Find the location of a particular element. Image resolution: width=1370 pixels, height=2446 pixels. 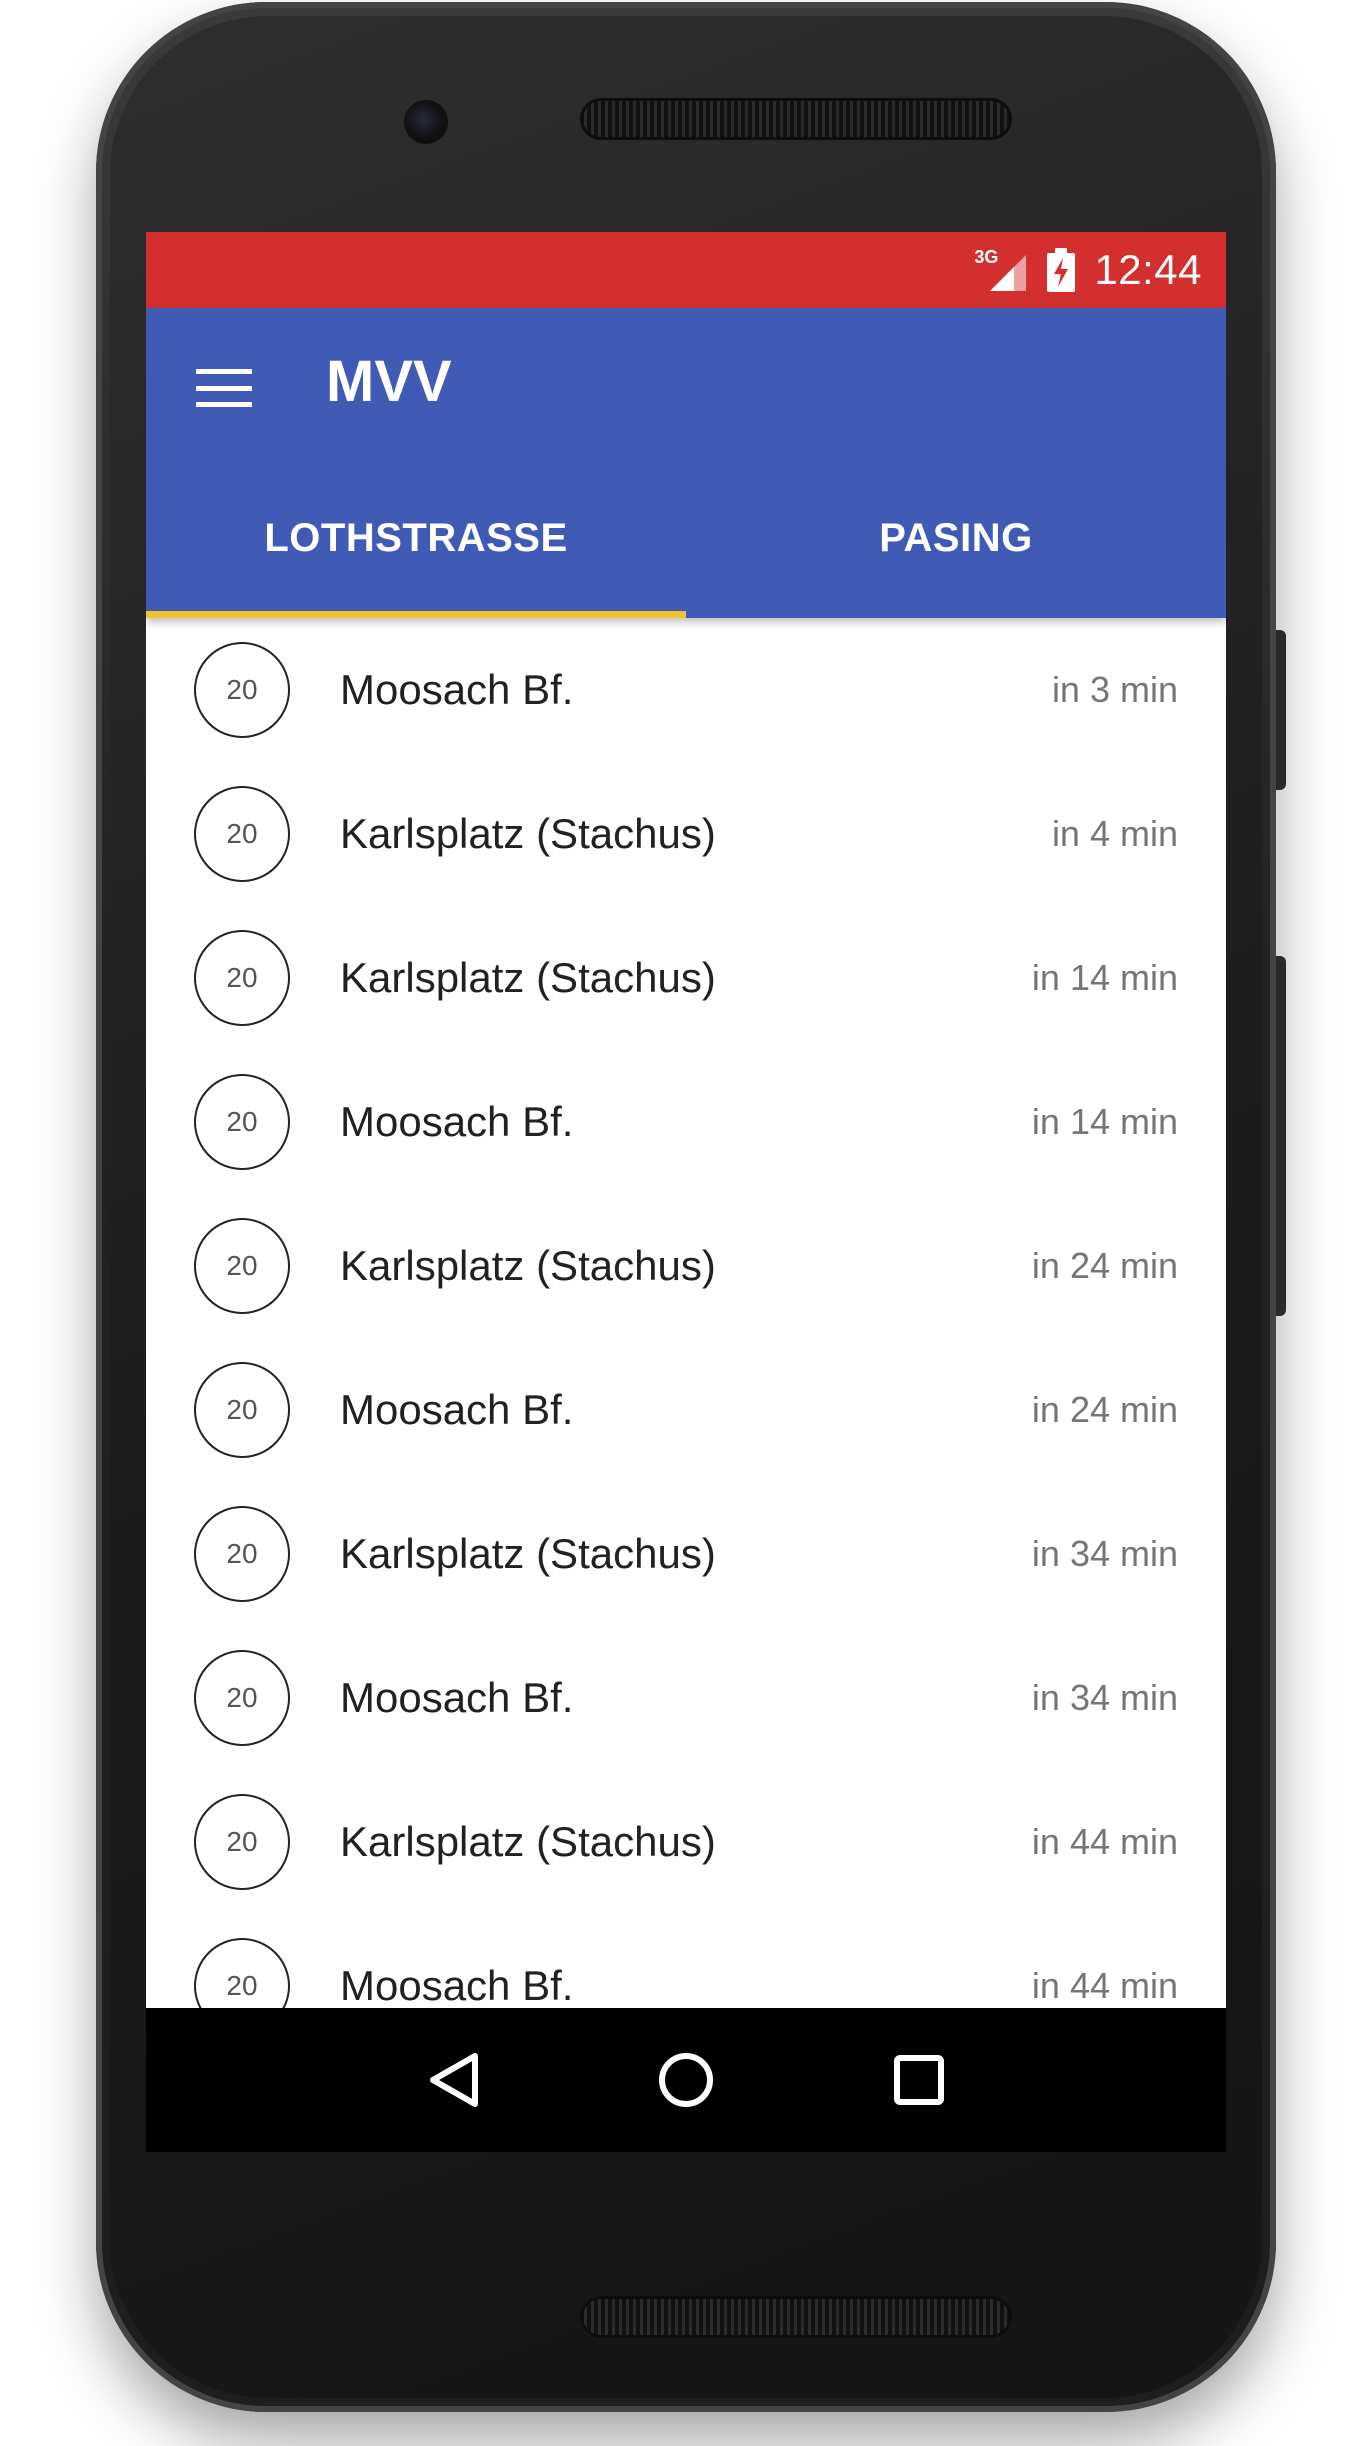

eta-label: in 3 min is located at coordinates (1114, 689).